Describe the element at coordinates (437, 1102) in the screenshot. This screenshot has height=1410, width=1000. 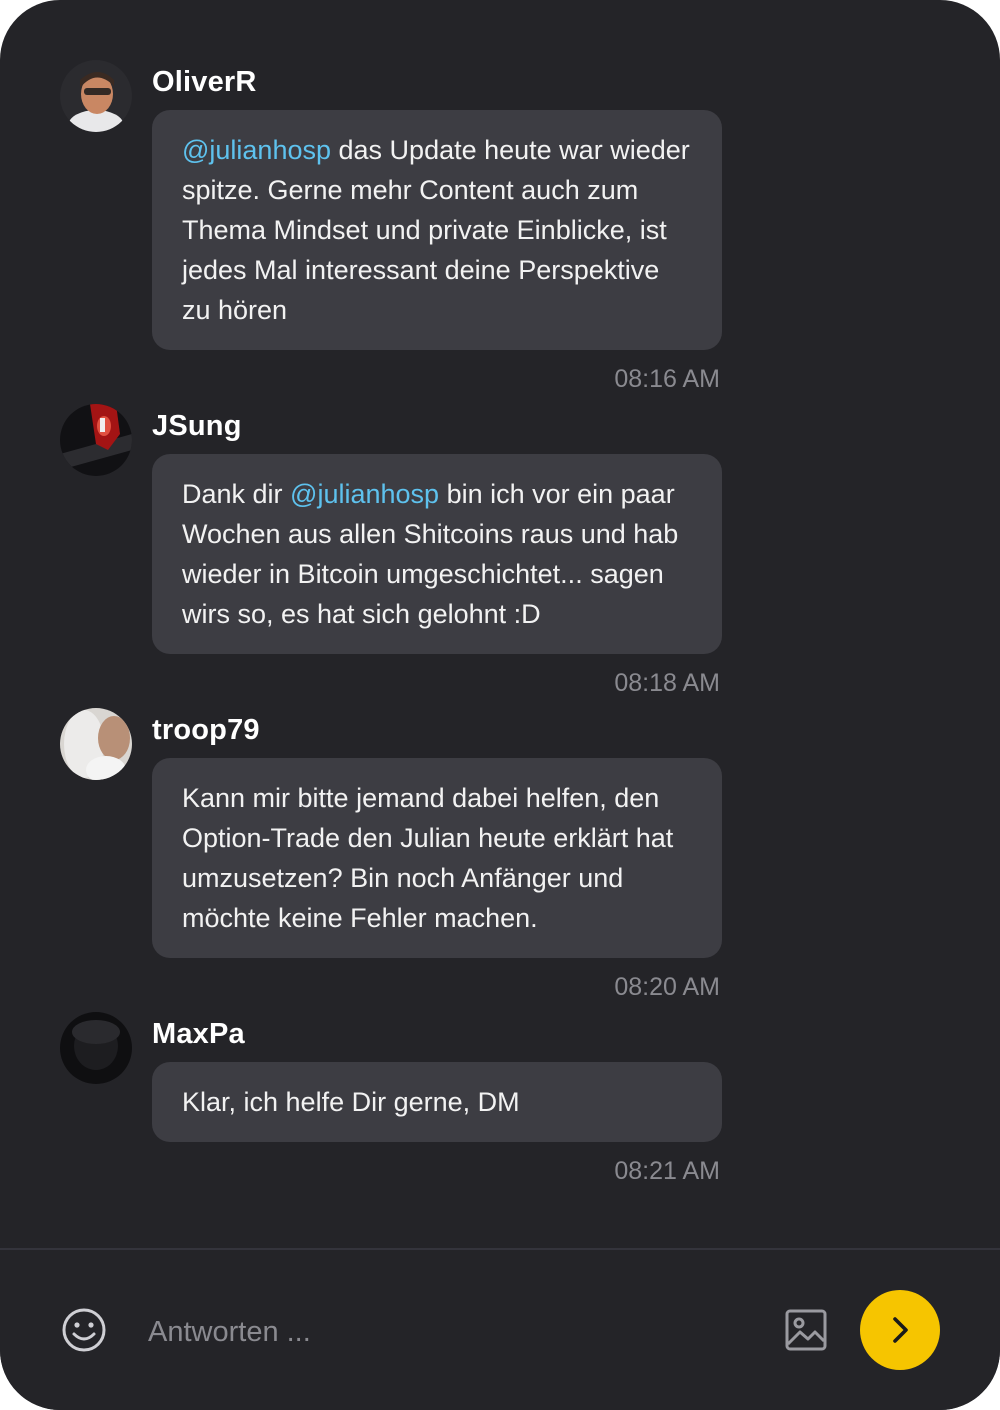
I see `message-bubble: Klar, ich helfe Dir gerne, DM` at that location.